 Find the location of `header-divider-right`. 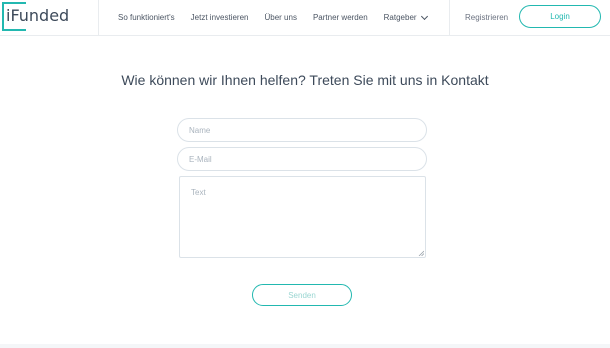

header-divider-right is located at coordinates (449, 17).